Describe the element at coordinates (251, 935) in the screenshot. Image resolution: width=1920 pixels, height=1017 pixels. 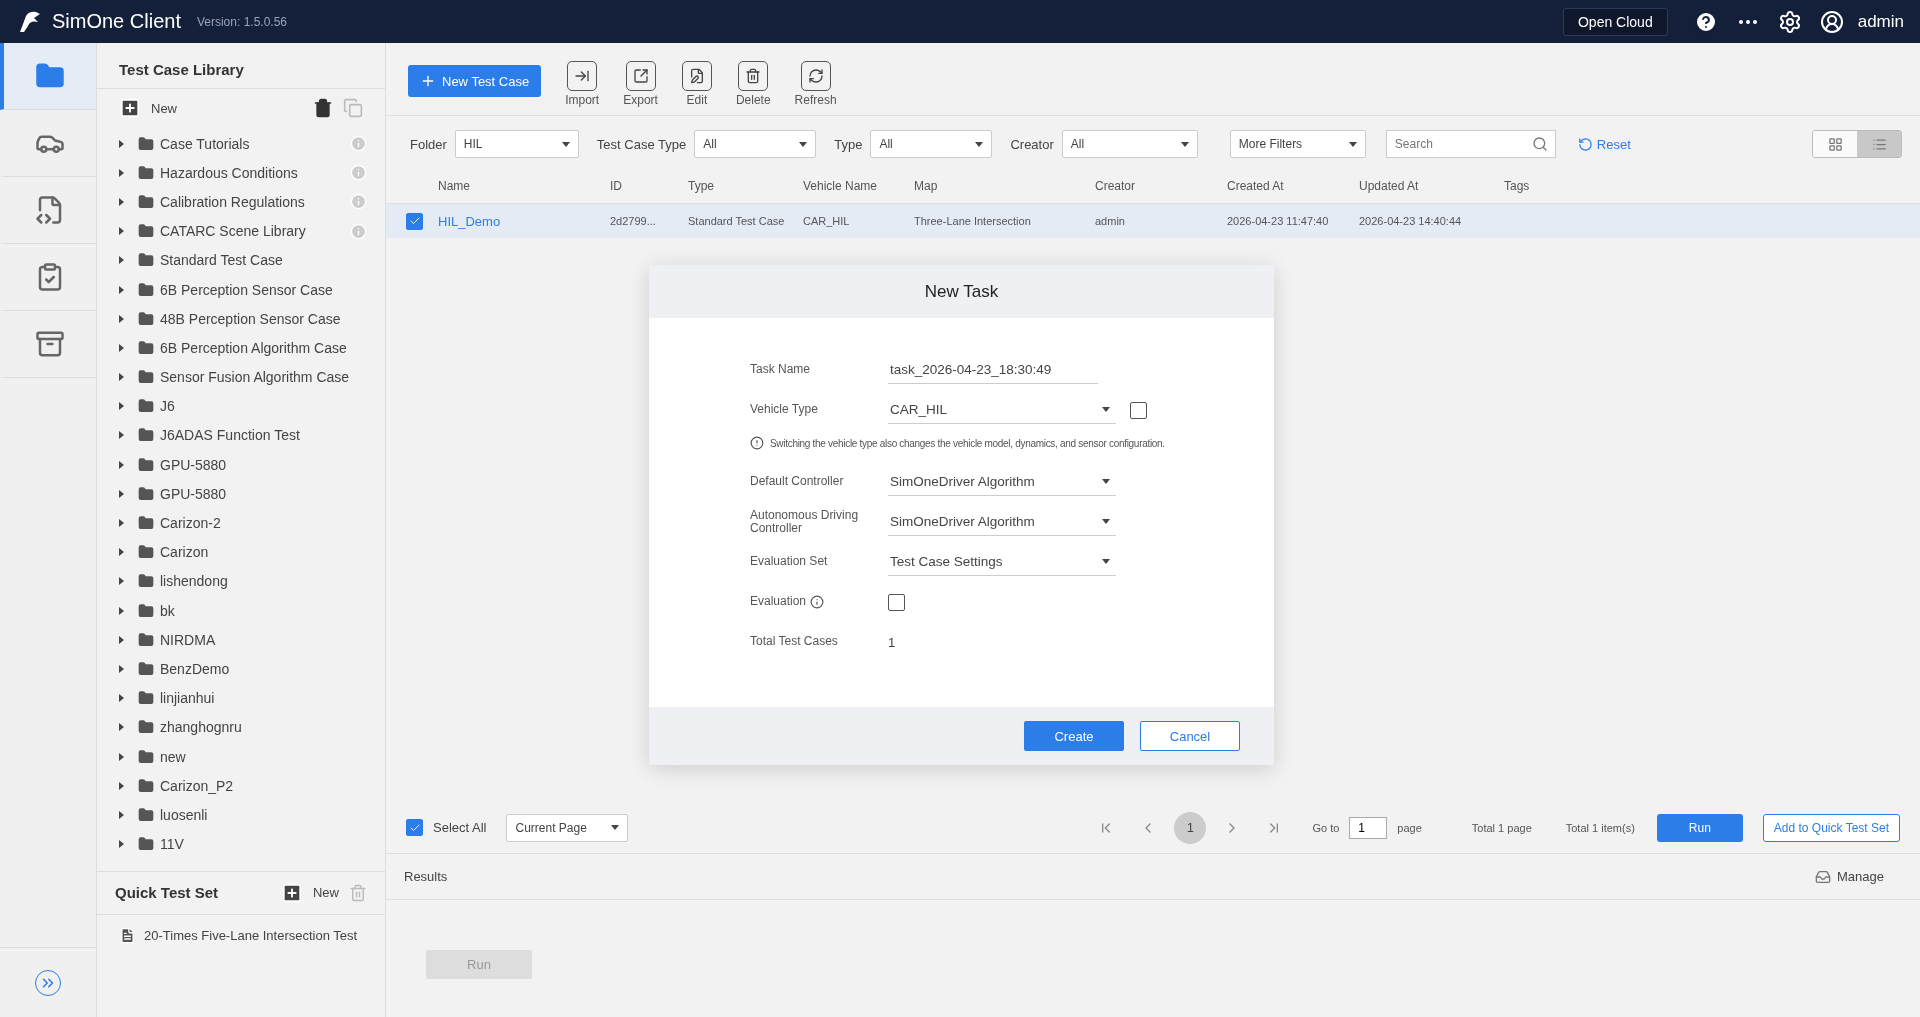
I see `quick-test-item: 20-Times Five-Lane Intersection Test` at that location.